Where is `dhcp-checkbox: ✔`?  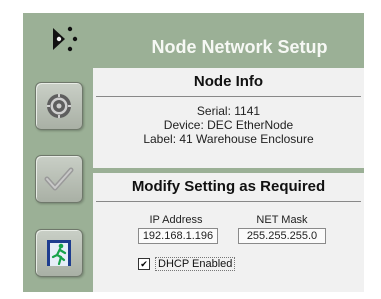
dhcp-checkbox: ✔ is located at coordinates (144, 264).